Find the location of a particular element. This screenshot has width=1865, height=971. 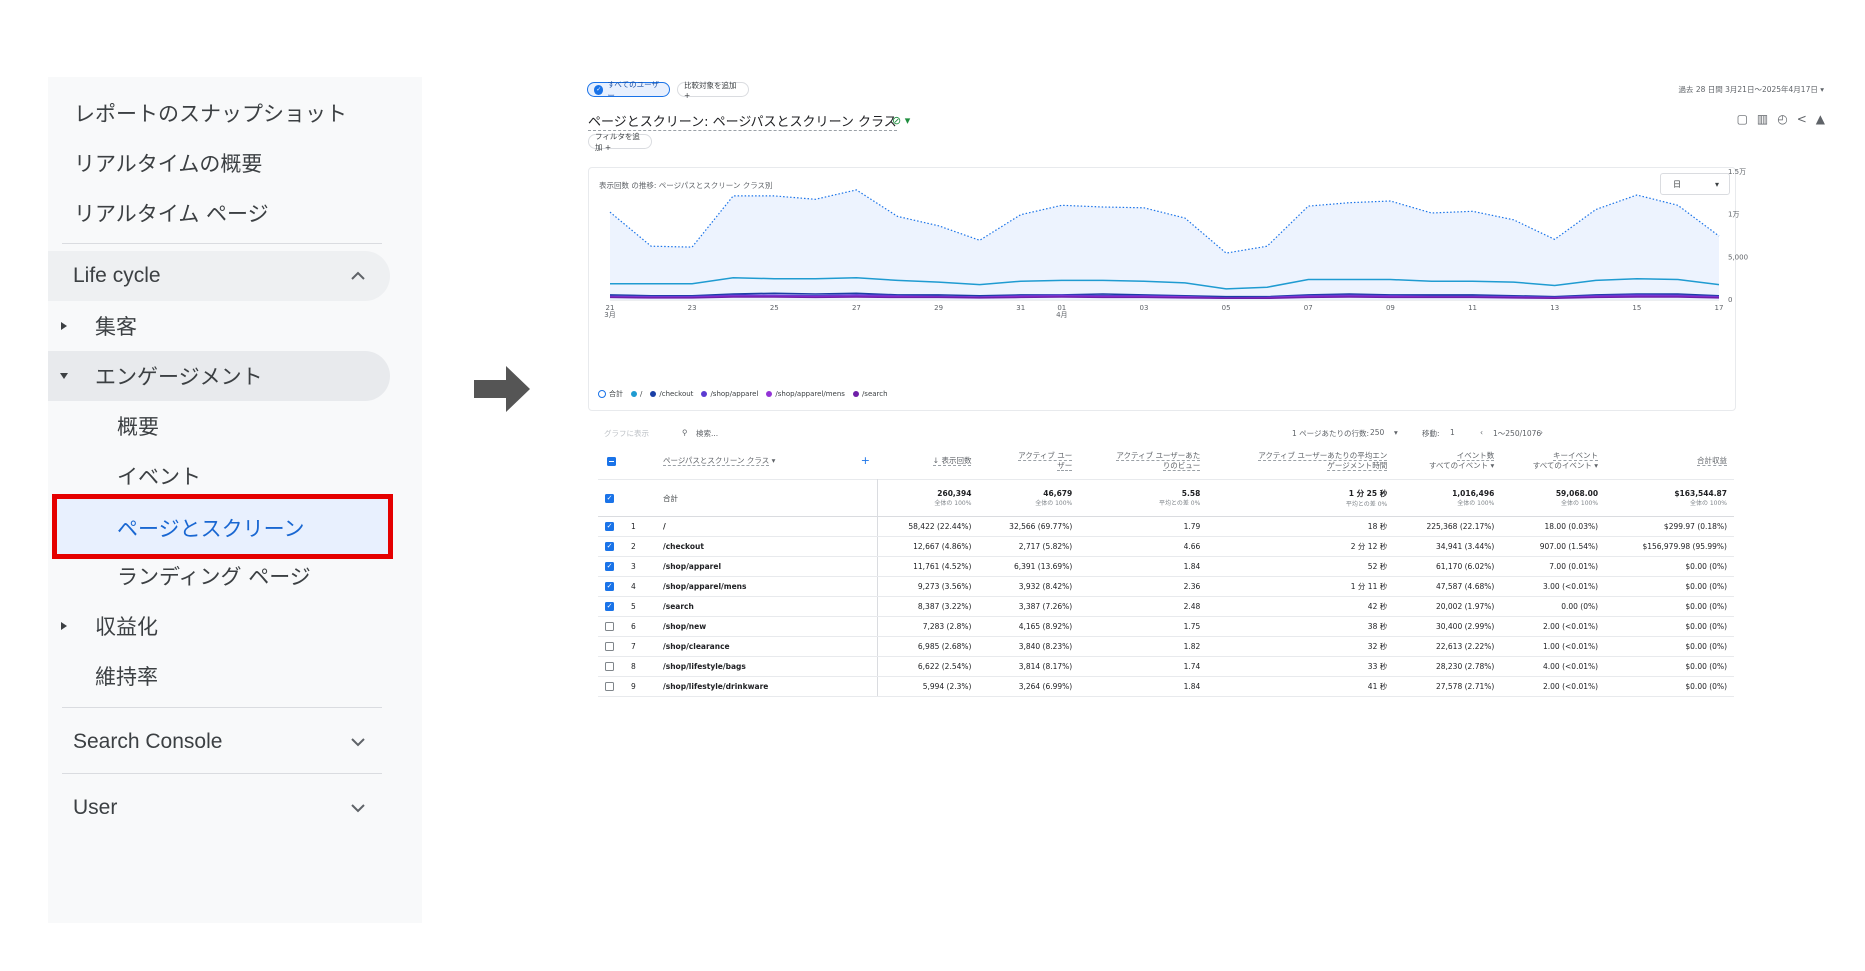

metric-cell: 6,985 (2.68%) is located at coordinates (928, 646).